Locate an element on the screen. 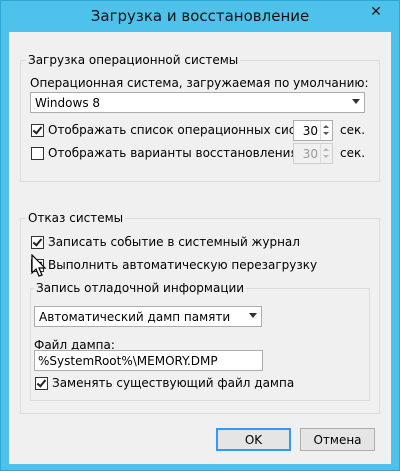 The height and width of the screenshot is (471, 400). write-event-checkbox is located at coordinates (37, 242).